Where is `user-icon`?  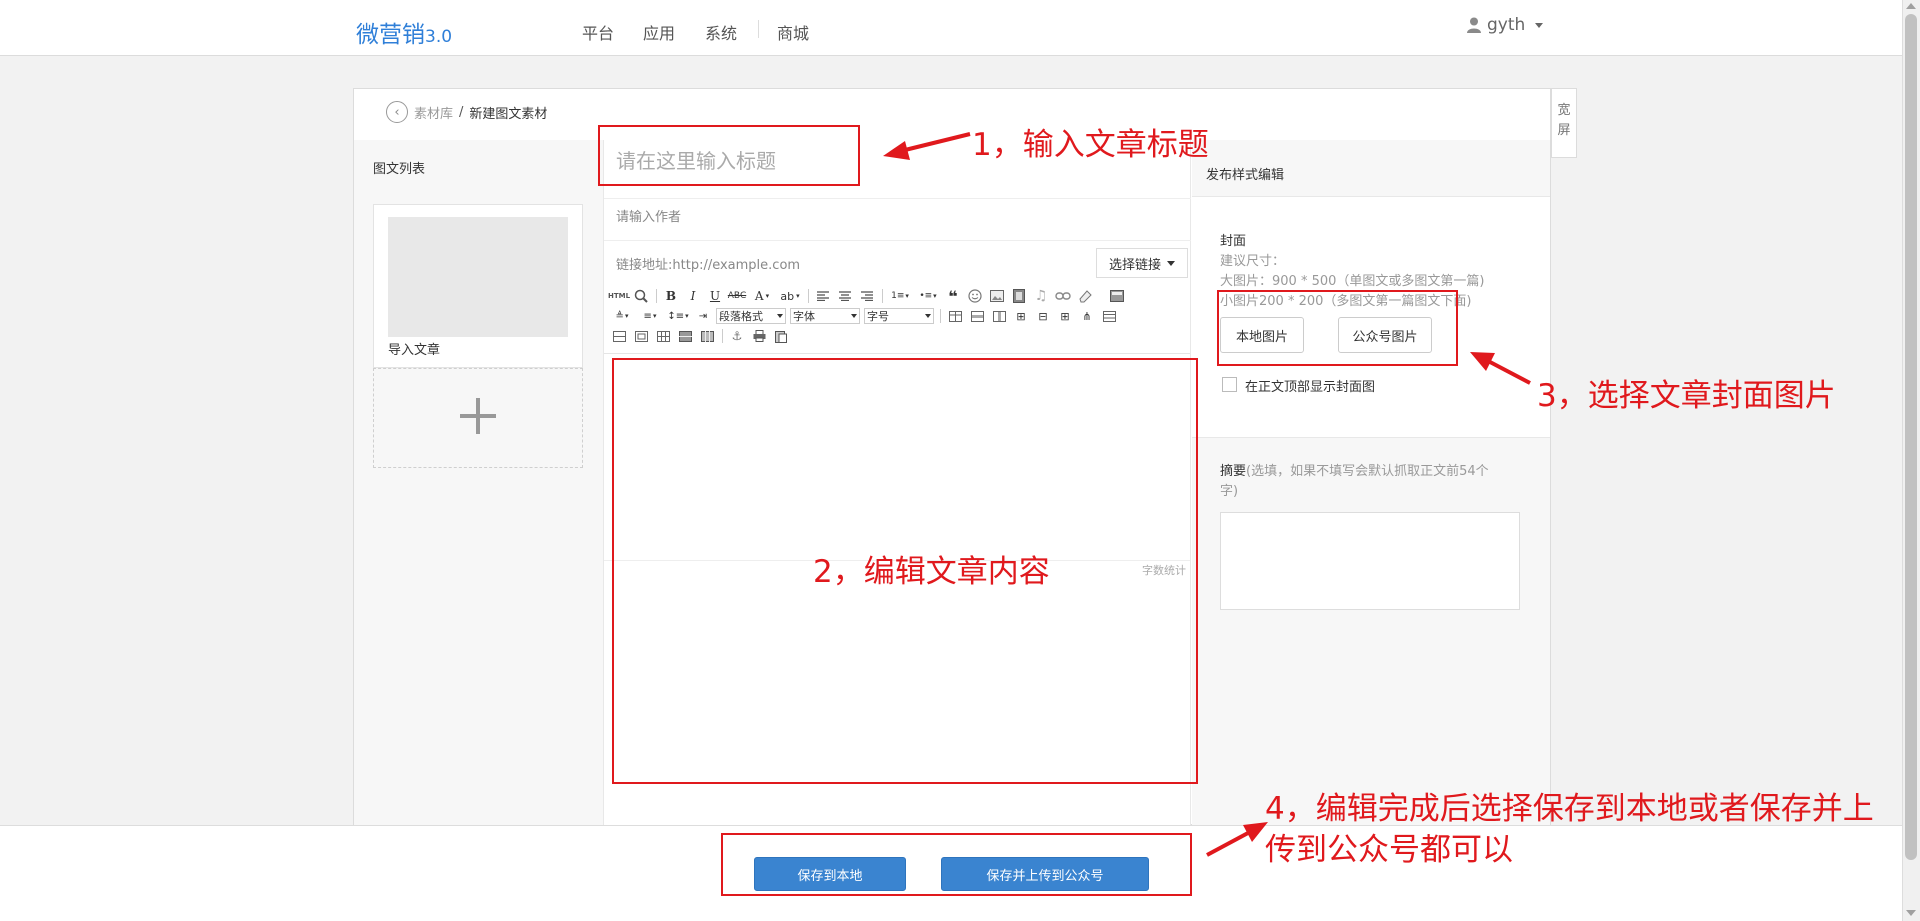 user-icon is located at coordinates (1474, 25).